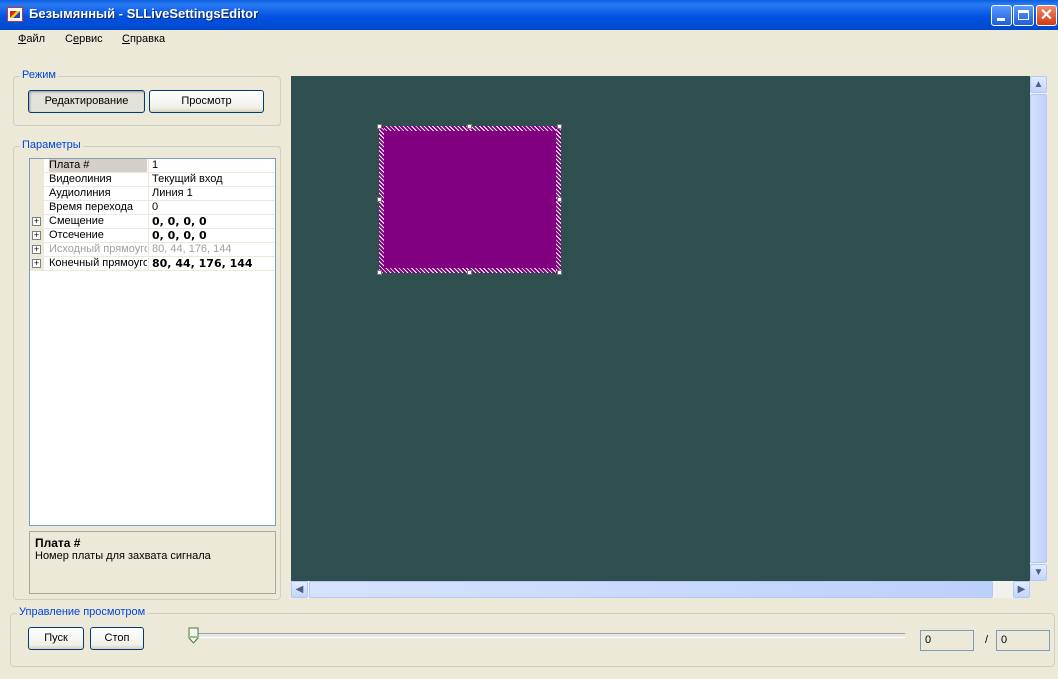  I want to click on menu-file: Файл, so click(31, 39).